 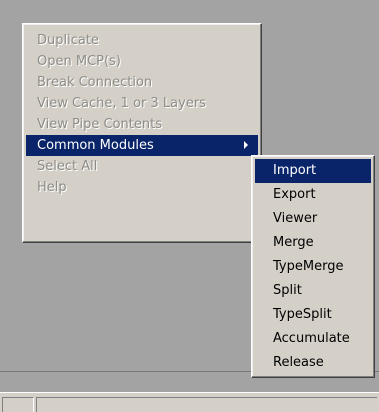 I want to click on menu-item-view-cache: View Cache, 1 or 3 Layers, so click(x=121, y=103).